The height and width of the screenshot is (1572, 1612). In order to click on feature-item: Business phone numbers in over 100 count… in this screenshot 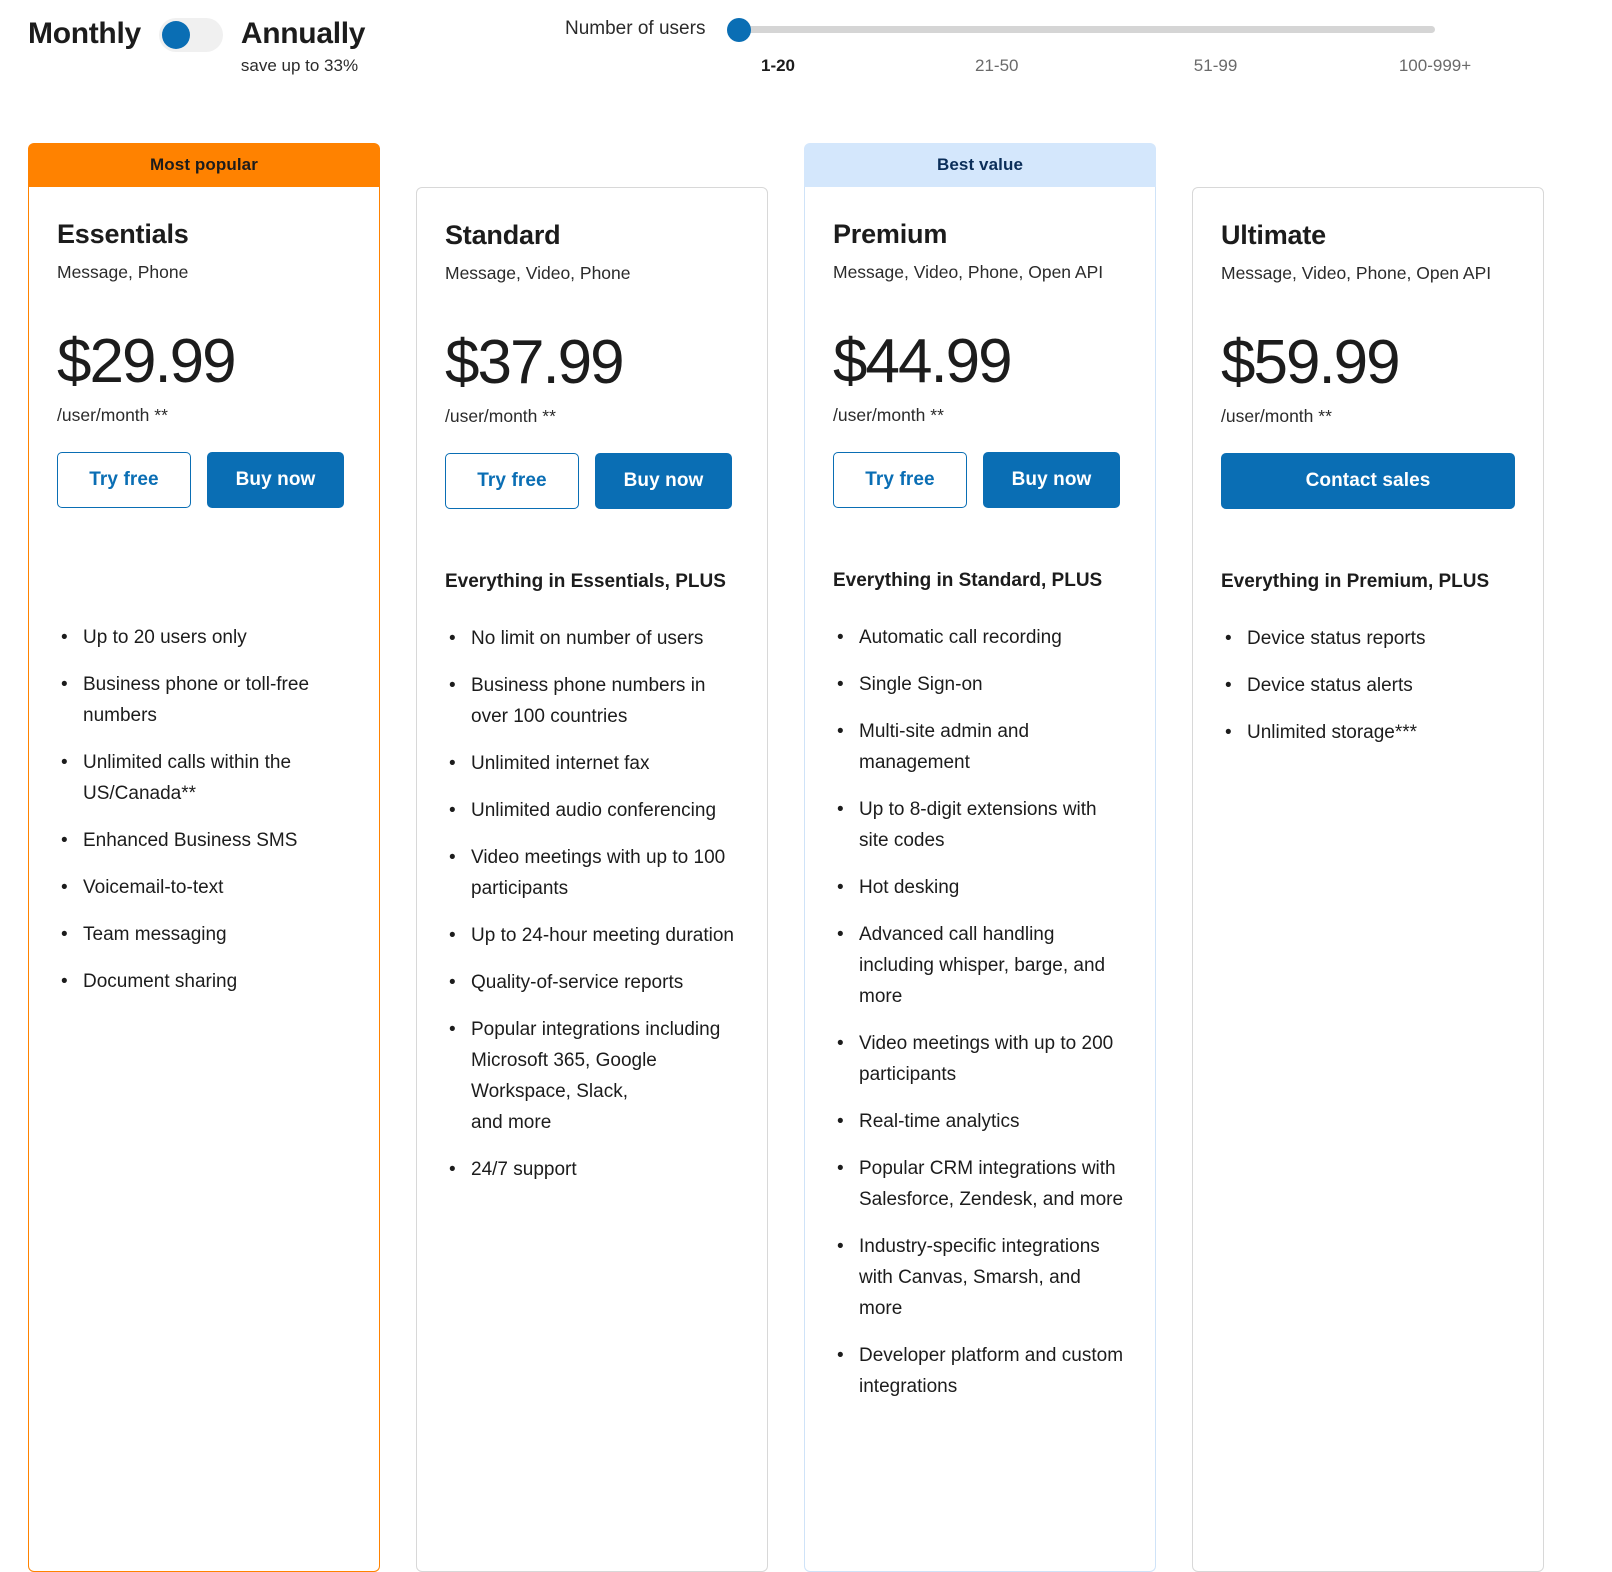, I will do `click(592, 701)`.